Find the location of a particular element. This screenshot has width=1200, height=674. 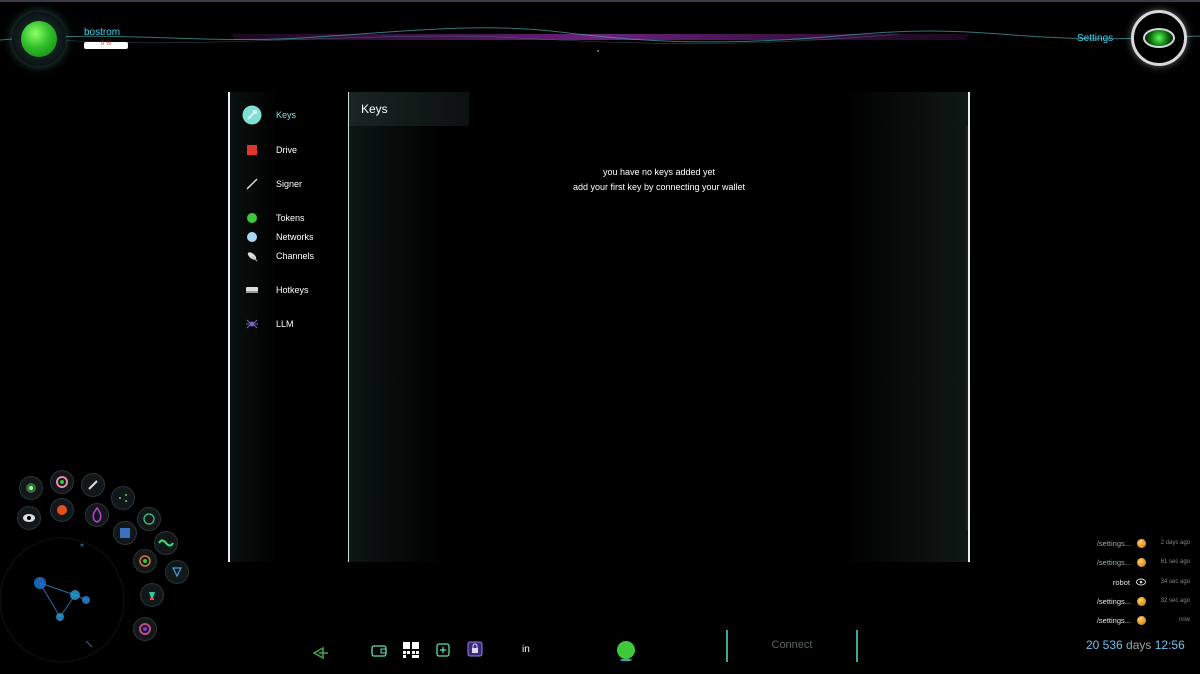

top-bar: bostrom 0 % Settings is located at coordinates (600, 40).